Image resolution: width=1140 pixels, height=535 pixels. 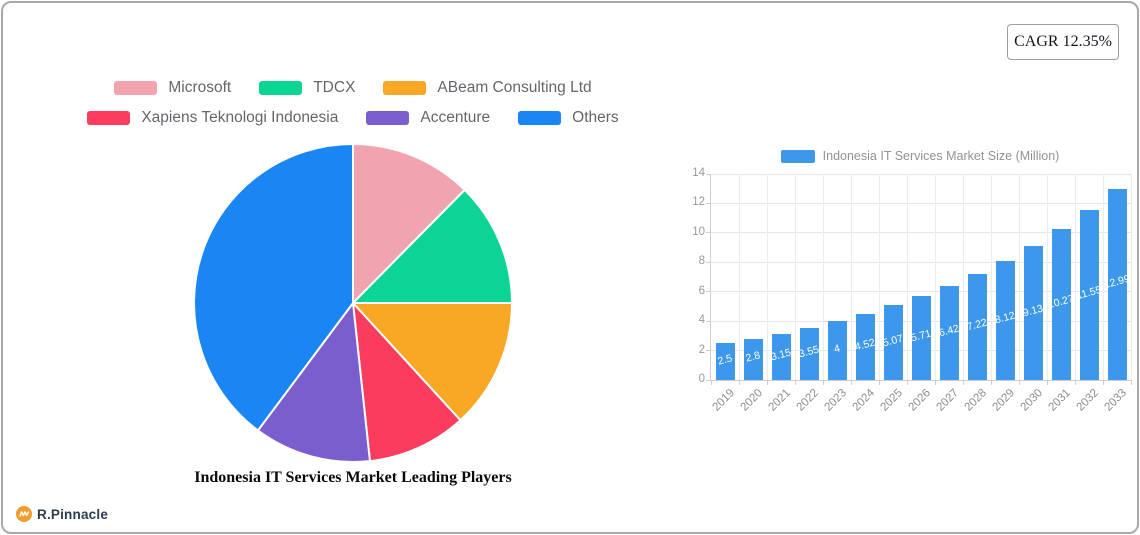 What do you see at coordinates (701, 379) in the screenshot?
I see `y-axis-tick-label: 0` at bounding box center [701, 379].